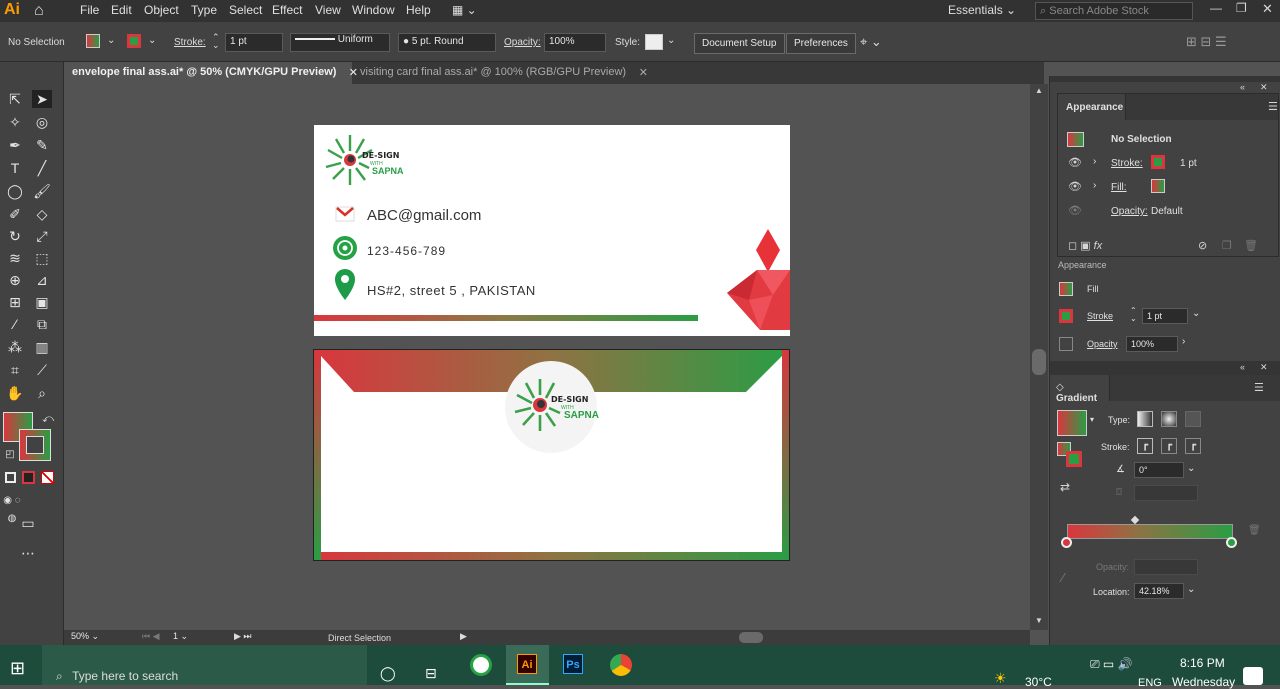 This screenshot has width=1280, height=689. I want to click on variable-width-profile: Uniform, so click(340, 42).